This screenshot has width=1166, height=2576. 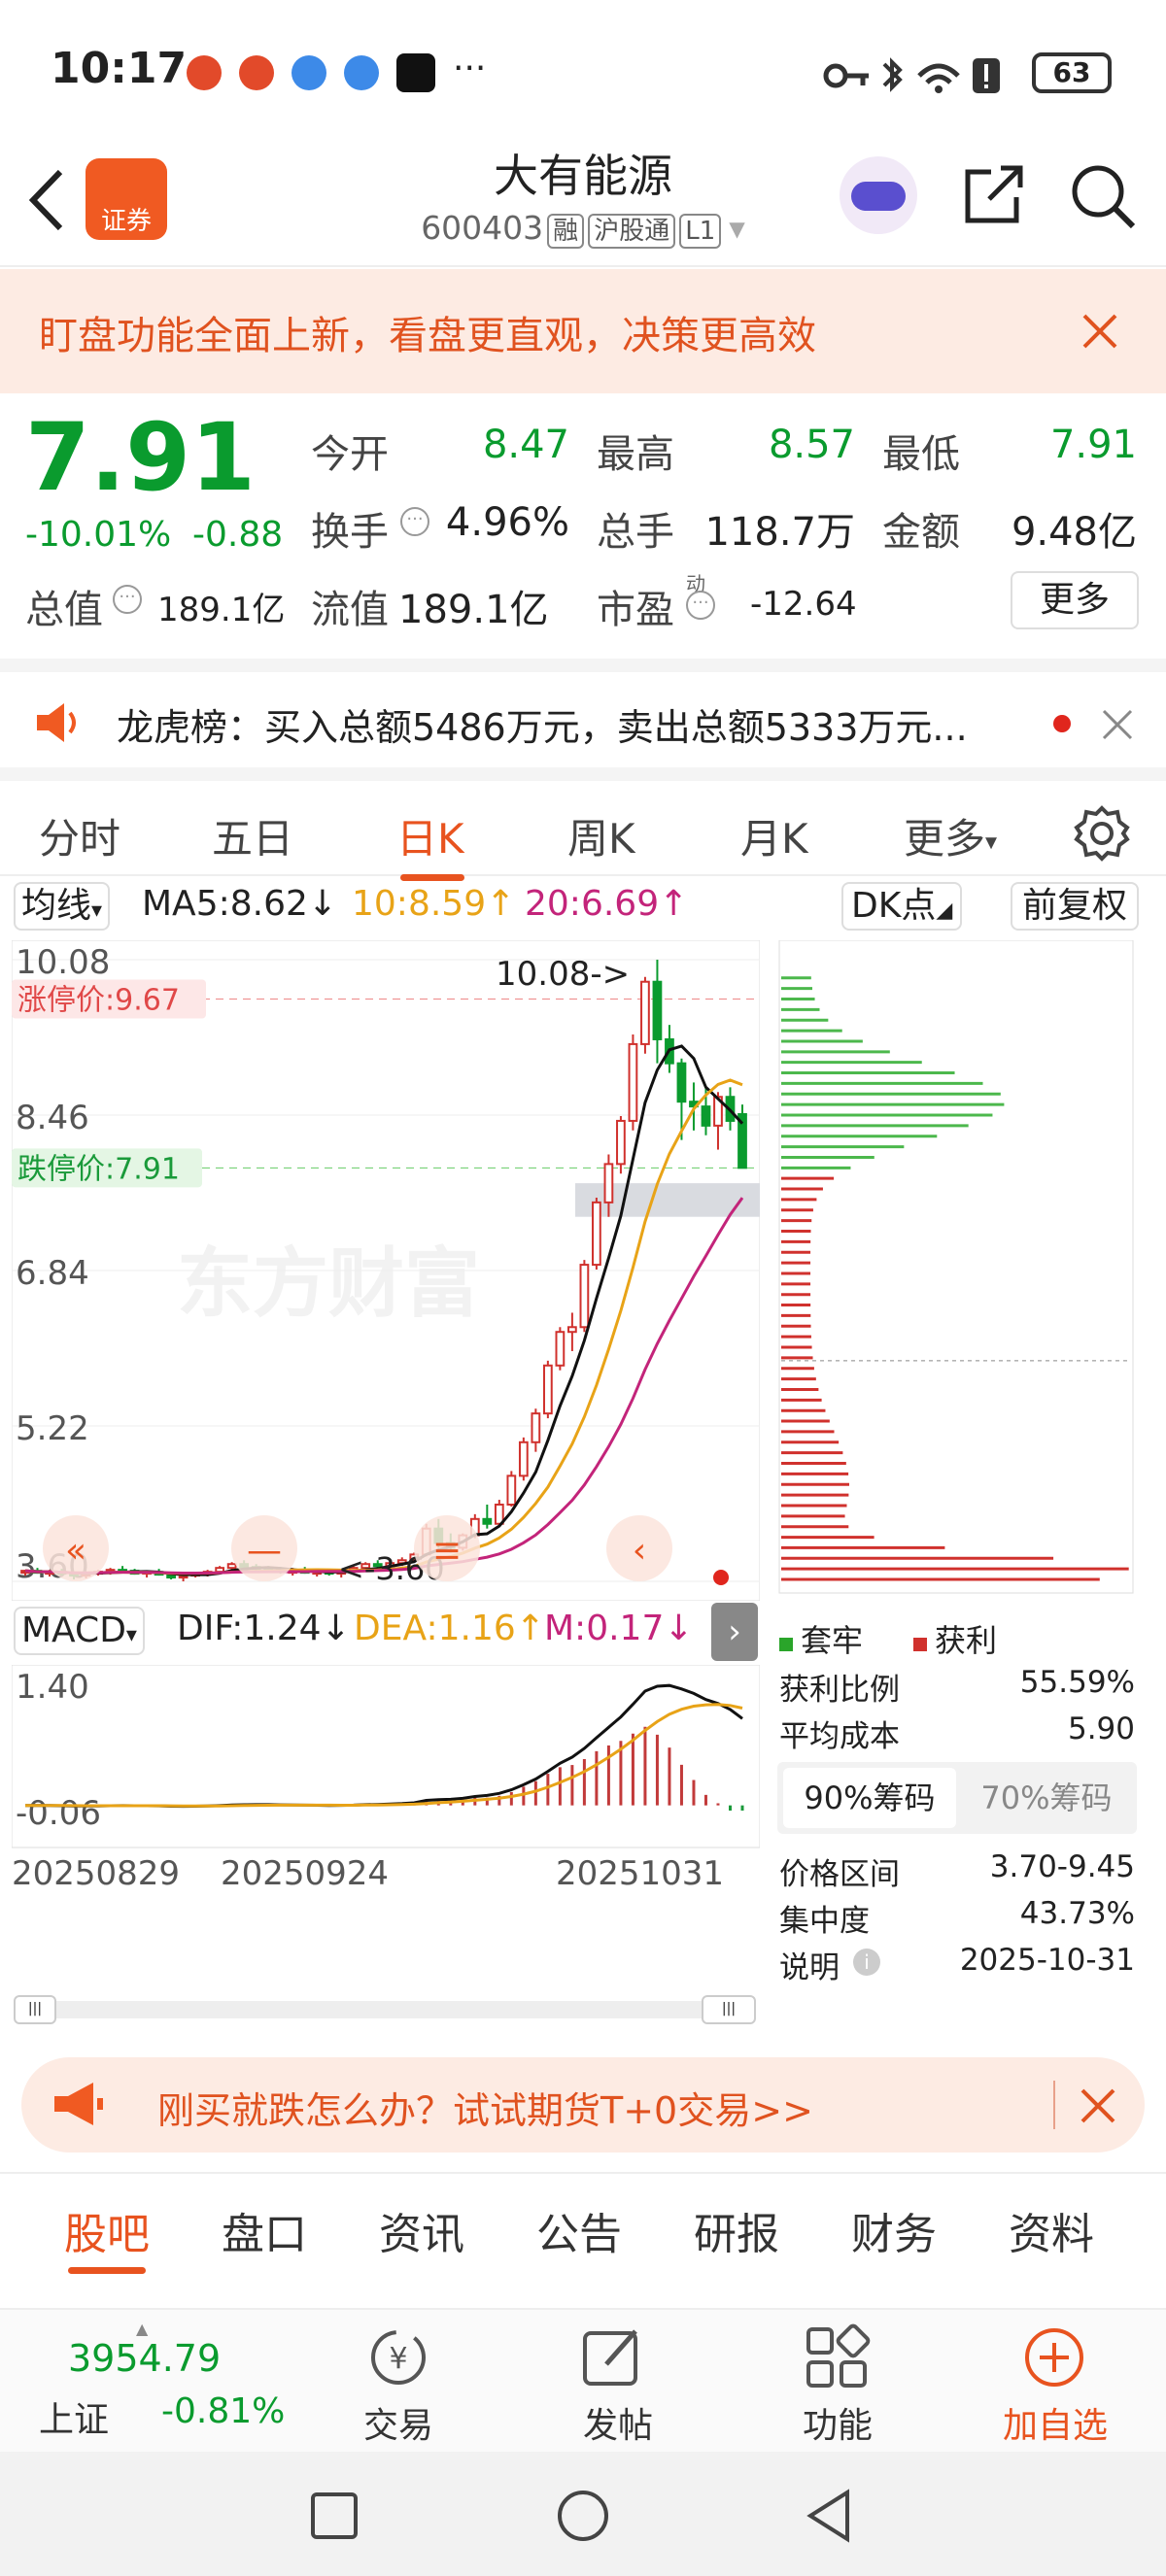 I want to click on settings-gear-icon, so click(x=1102, y=833).